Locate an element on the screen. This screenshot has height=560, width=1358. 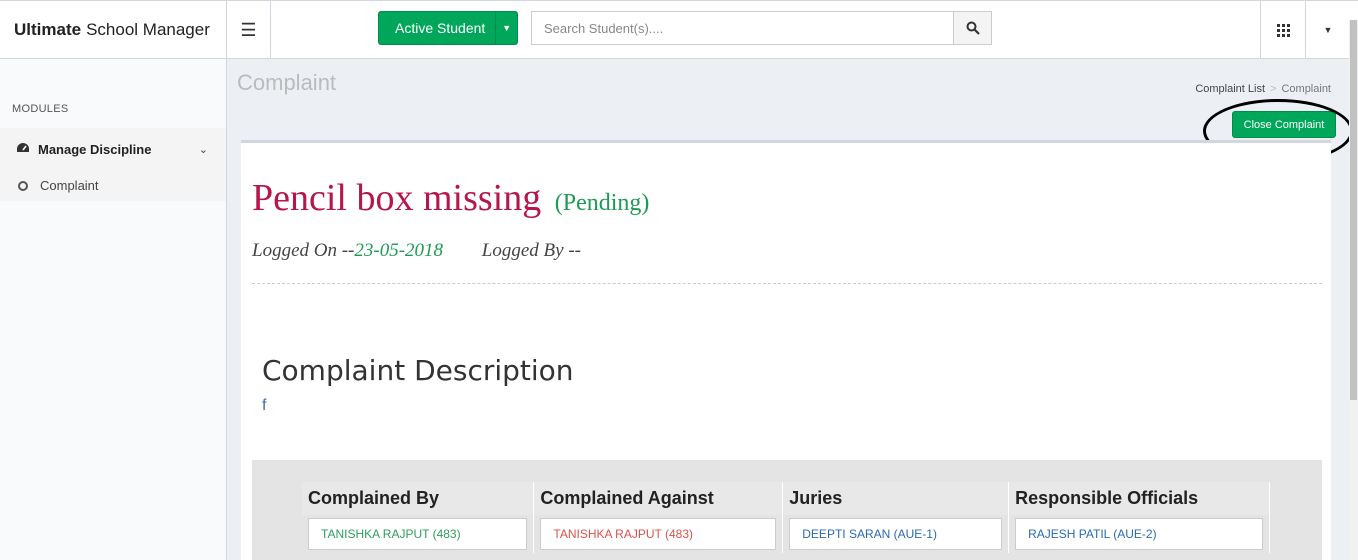
page-title: Complaint is located at coordinates (287, 82).